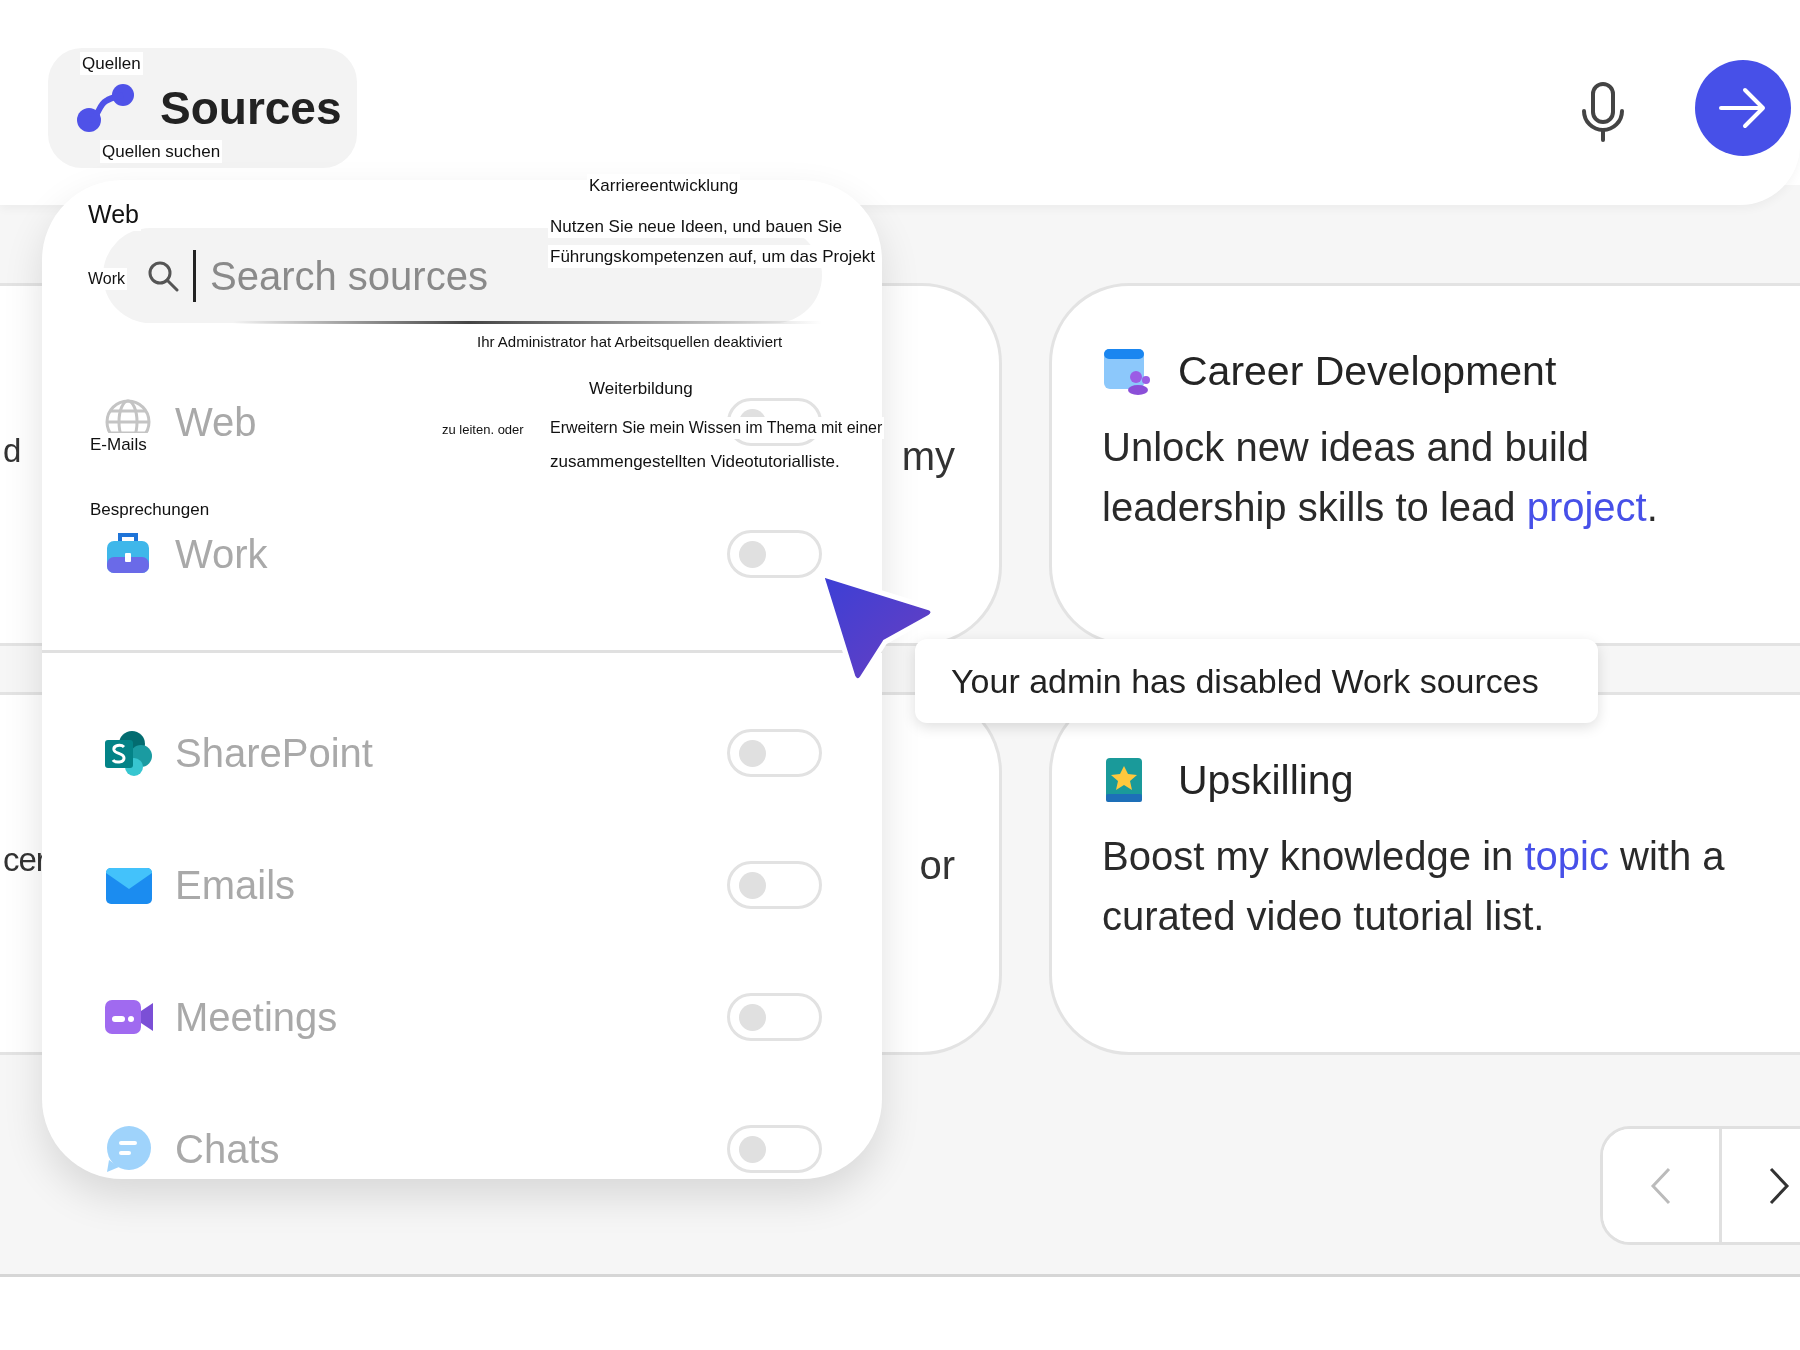  What do you see at coordinates (1660, 1185) in the screenshot?
I see `chevron-left-icon` at bounding box center [1660, 1185].